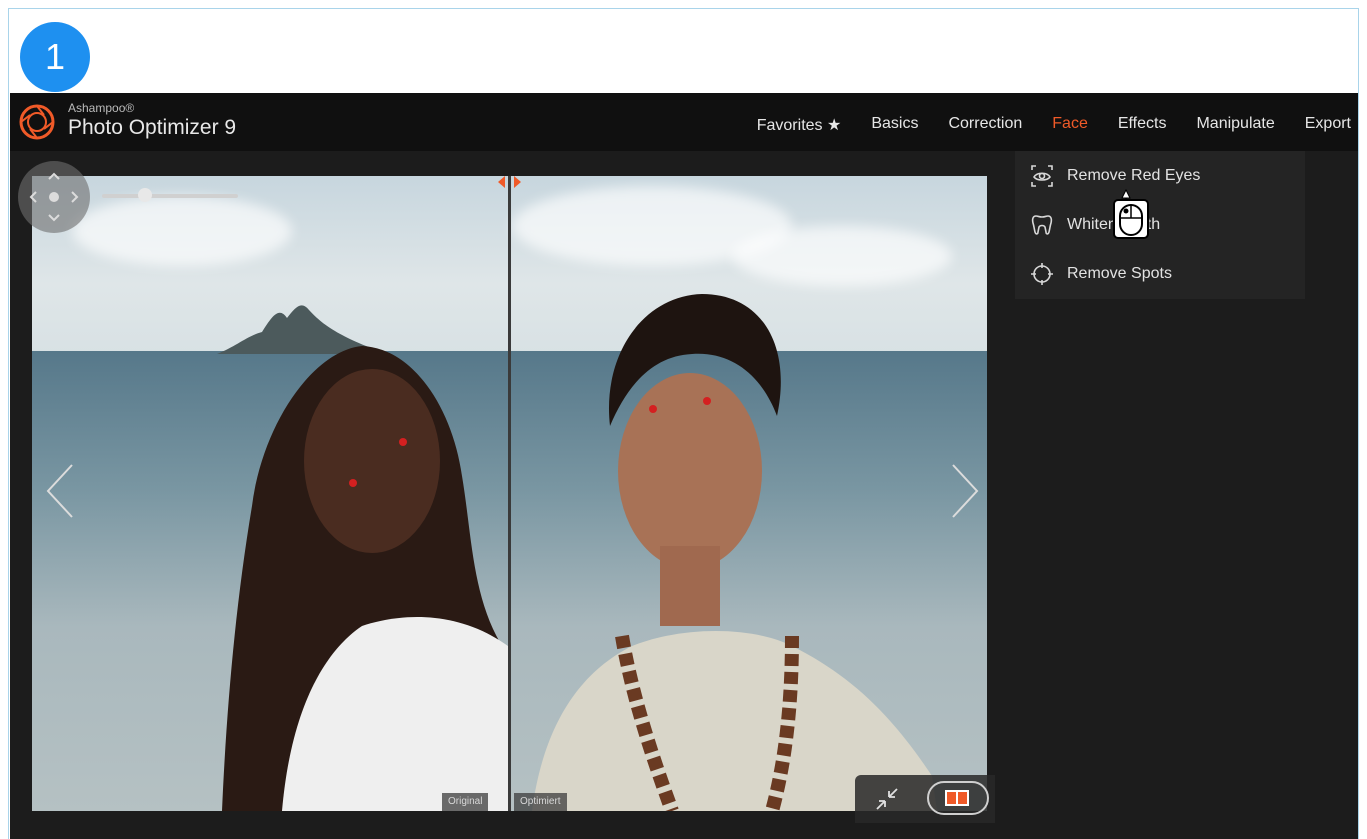 Image resolution: width=1367 pixels, height=839 pixels. Describe the element at coordinates (55, 57) in the screenshot. I see `step-badge: 1` at that location.